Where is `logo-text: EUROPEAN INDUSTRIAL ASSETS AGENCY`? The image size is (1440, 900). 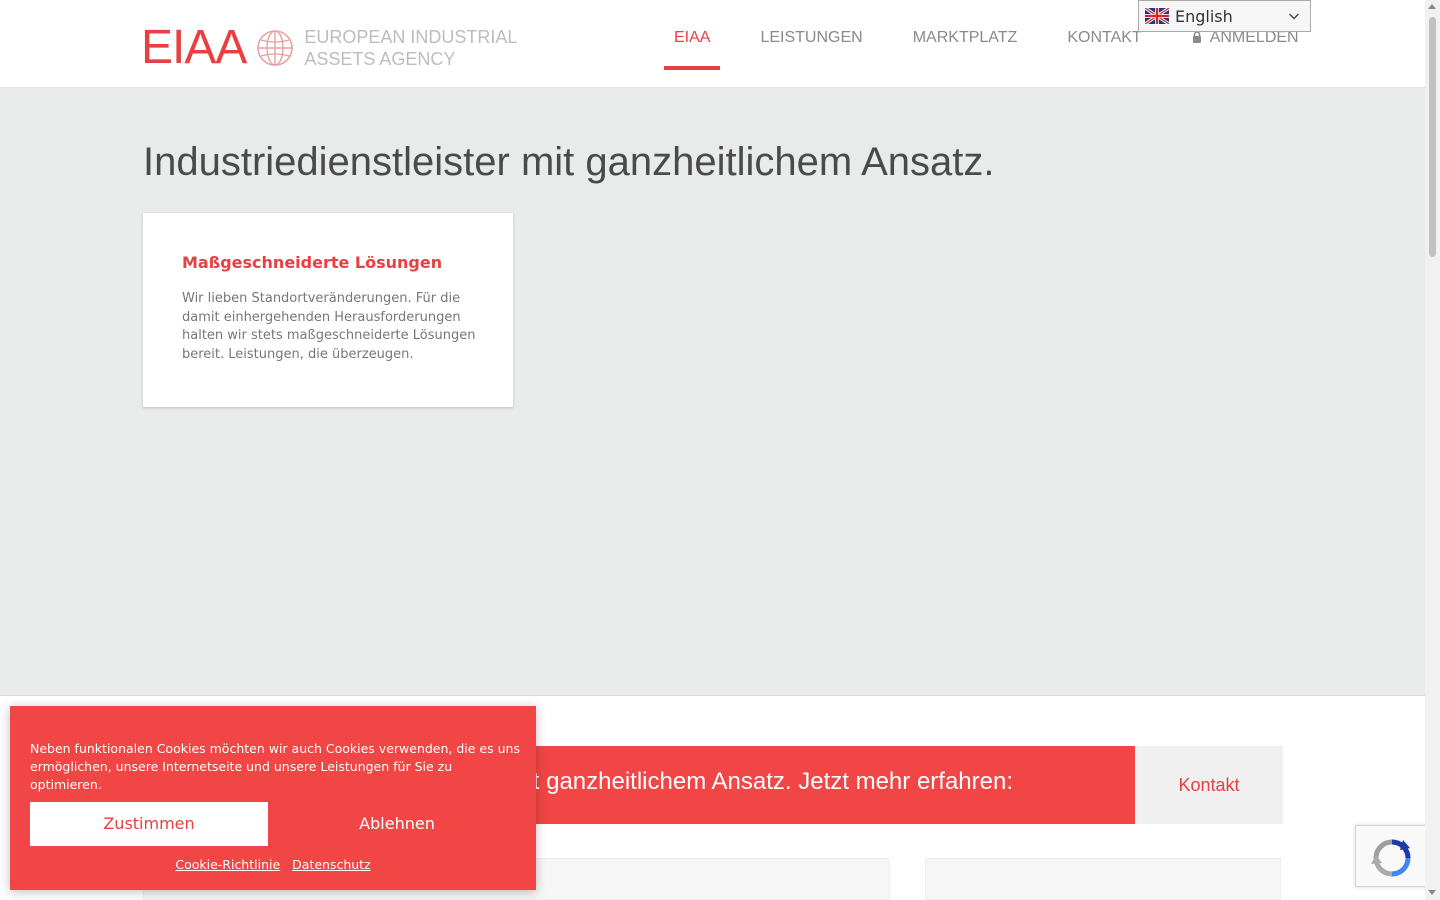
logo-text: EUROPEAN INDUSTRIAL ASSETS AGENCY is located at coordinates (410, 48).